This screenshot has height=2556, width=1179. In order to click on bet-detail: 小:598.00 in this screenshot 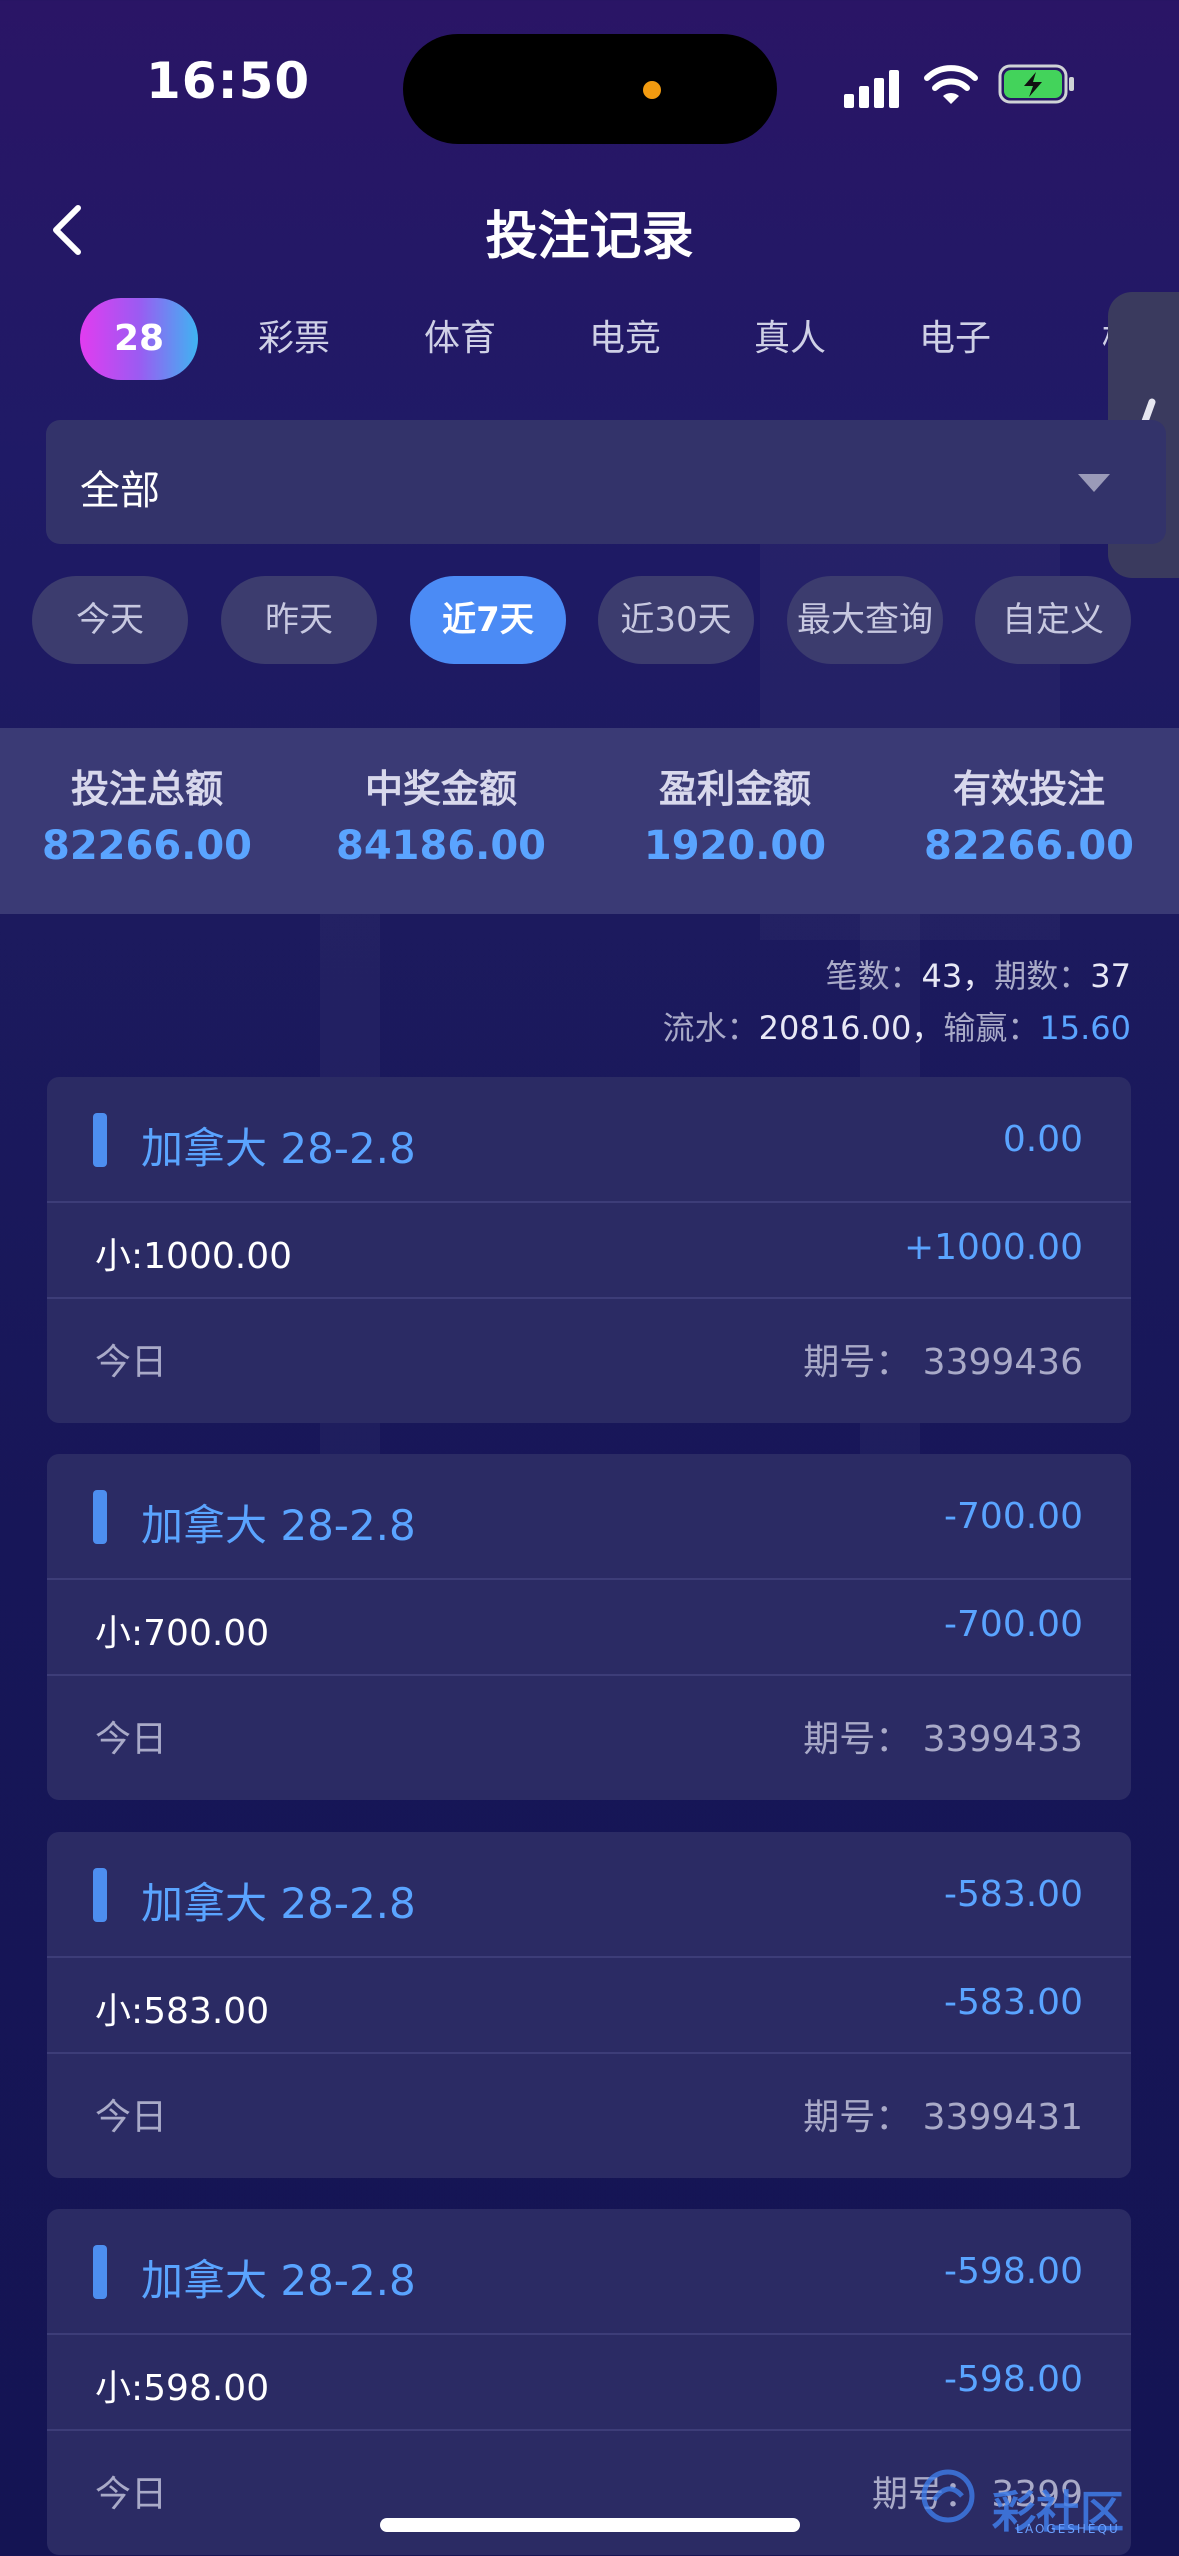, I will do `click(182, 2388)`.